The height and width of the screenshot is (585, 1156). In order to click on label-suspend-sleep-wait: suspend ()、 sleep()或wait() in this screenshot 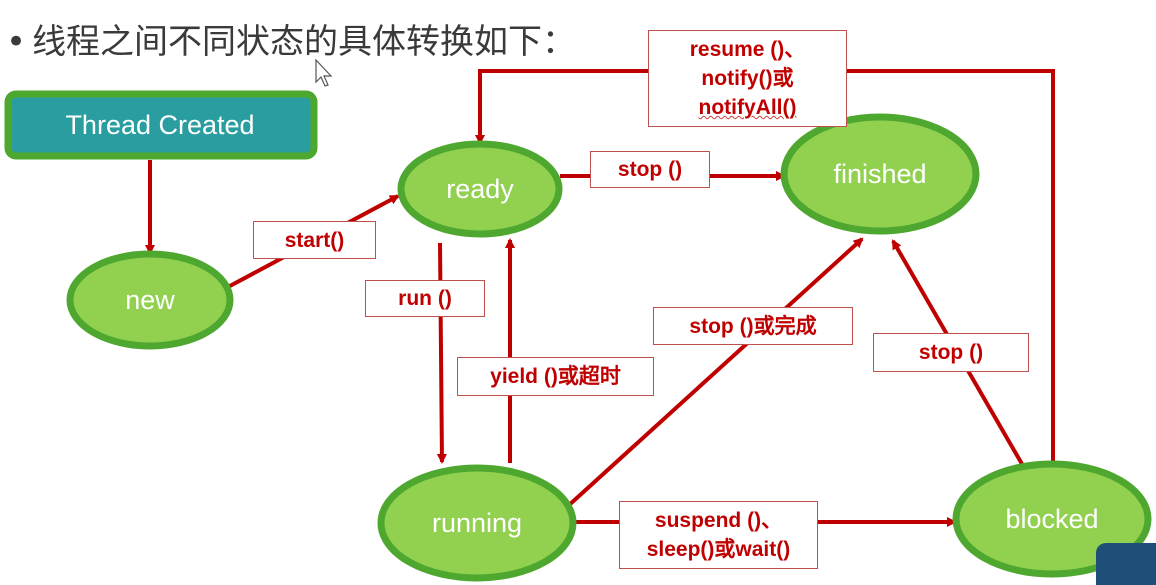, I will do `click(718, 535)`.